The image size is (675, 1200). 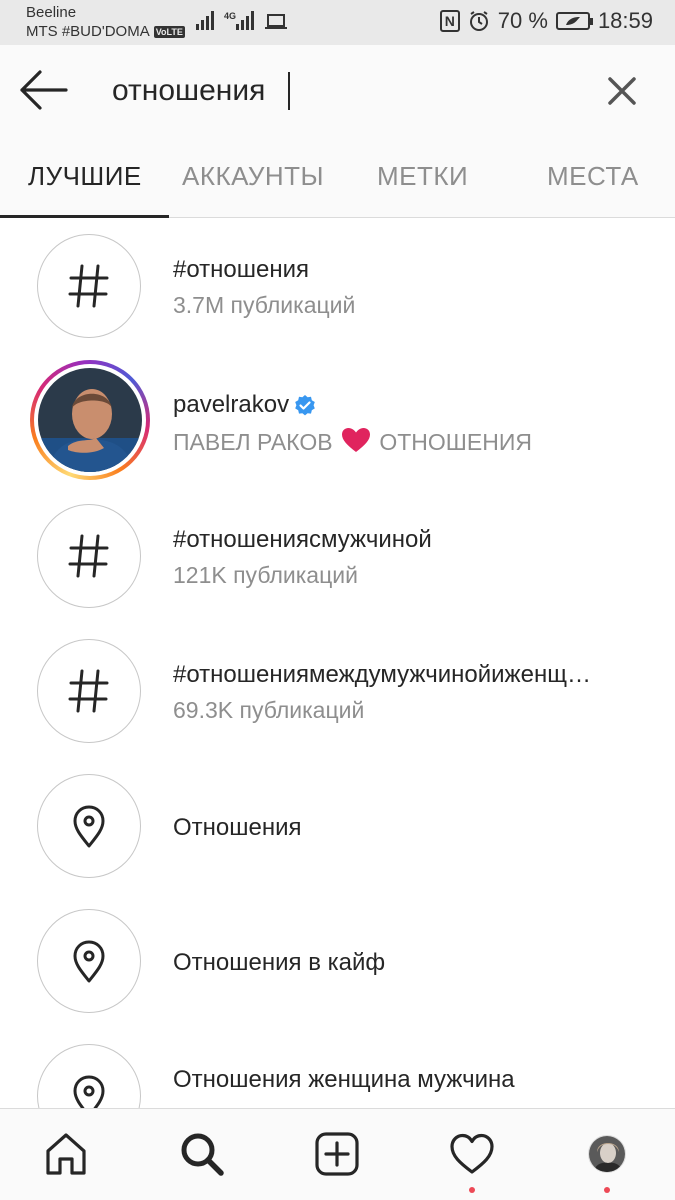 What do you see at coordinates (253, 442) in the screenshot?
I see `account-fullname-part1: ПАВЕЛ РАКОВ` at bounding box center [253, 442].